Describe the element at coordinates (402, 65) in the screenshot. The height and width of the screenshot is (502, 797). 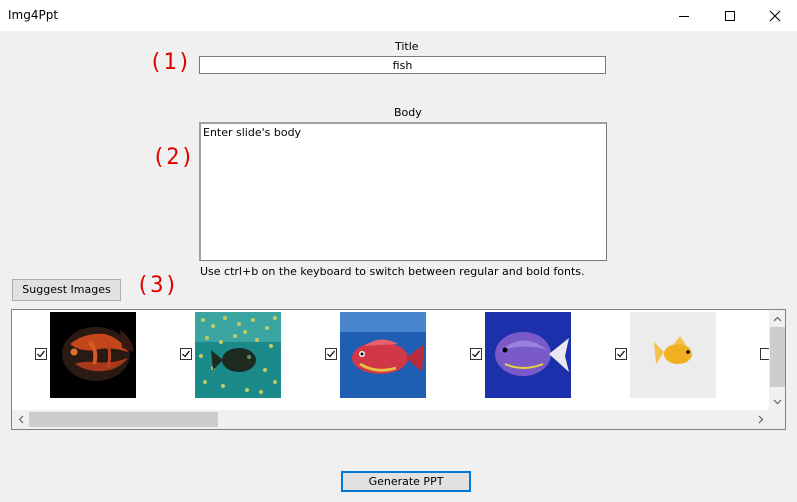
I see `title-input` at that location.